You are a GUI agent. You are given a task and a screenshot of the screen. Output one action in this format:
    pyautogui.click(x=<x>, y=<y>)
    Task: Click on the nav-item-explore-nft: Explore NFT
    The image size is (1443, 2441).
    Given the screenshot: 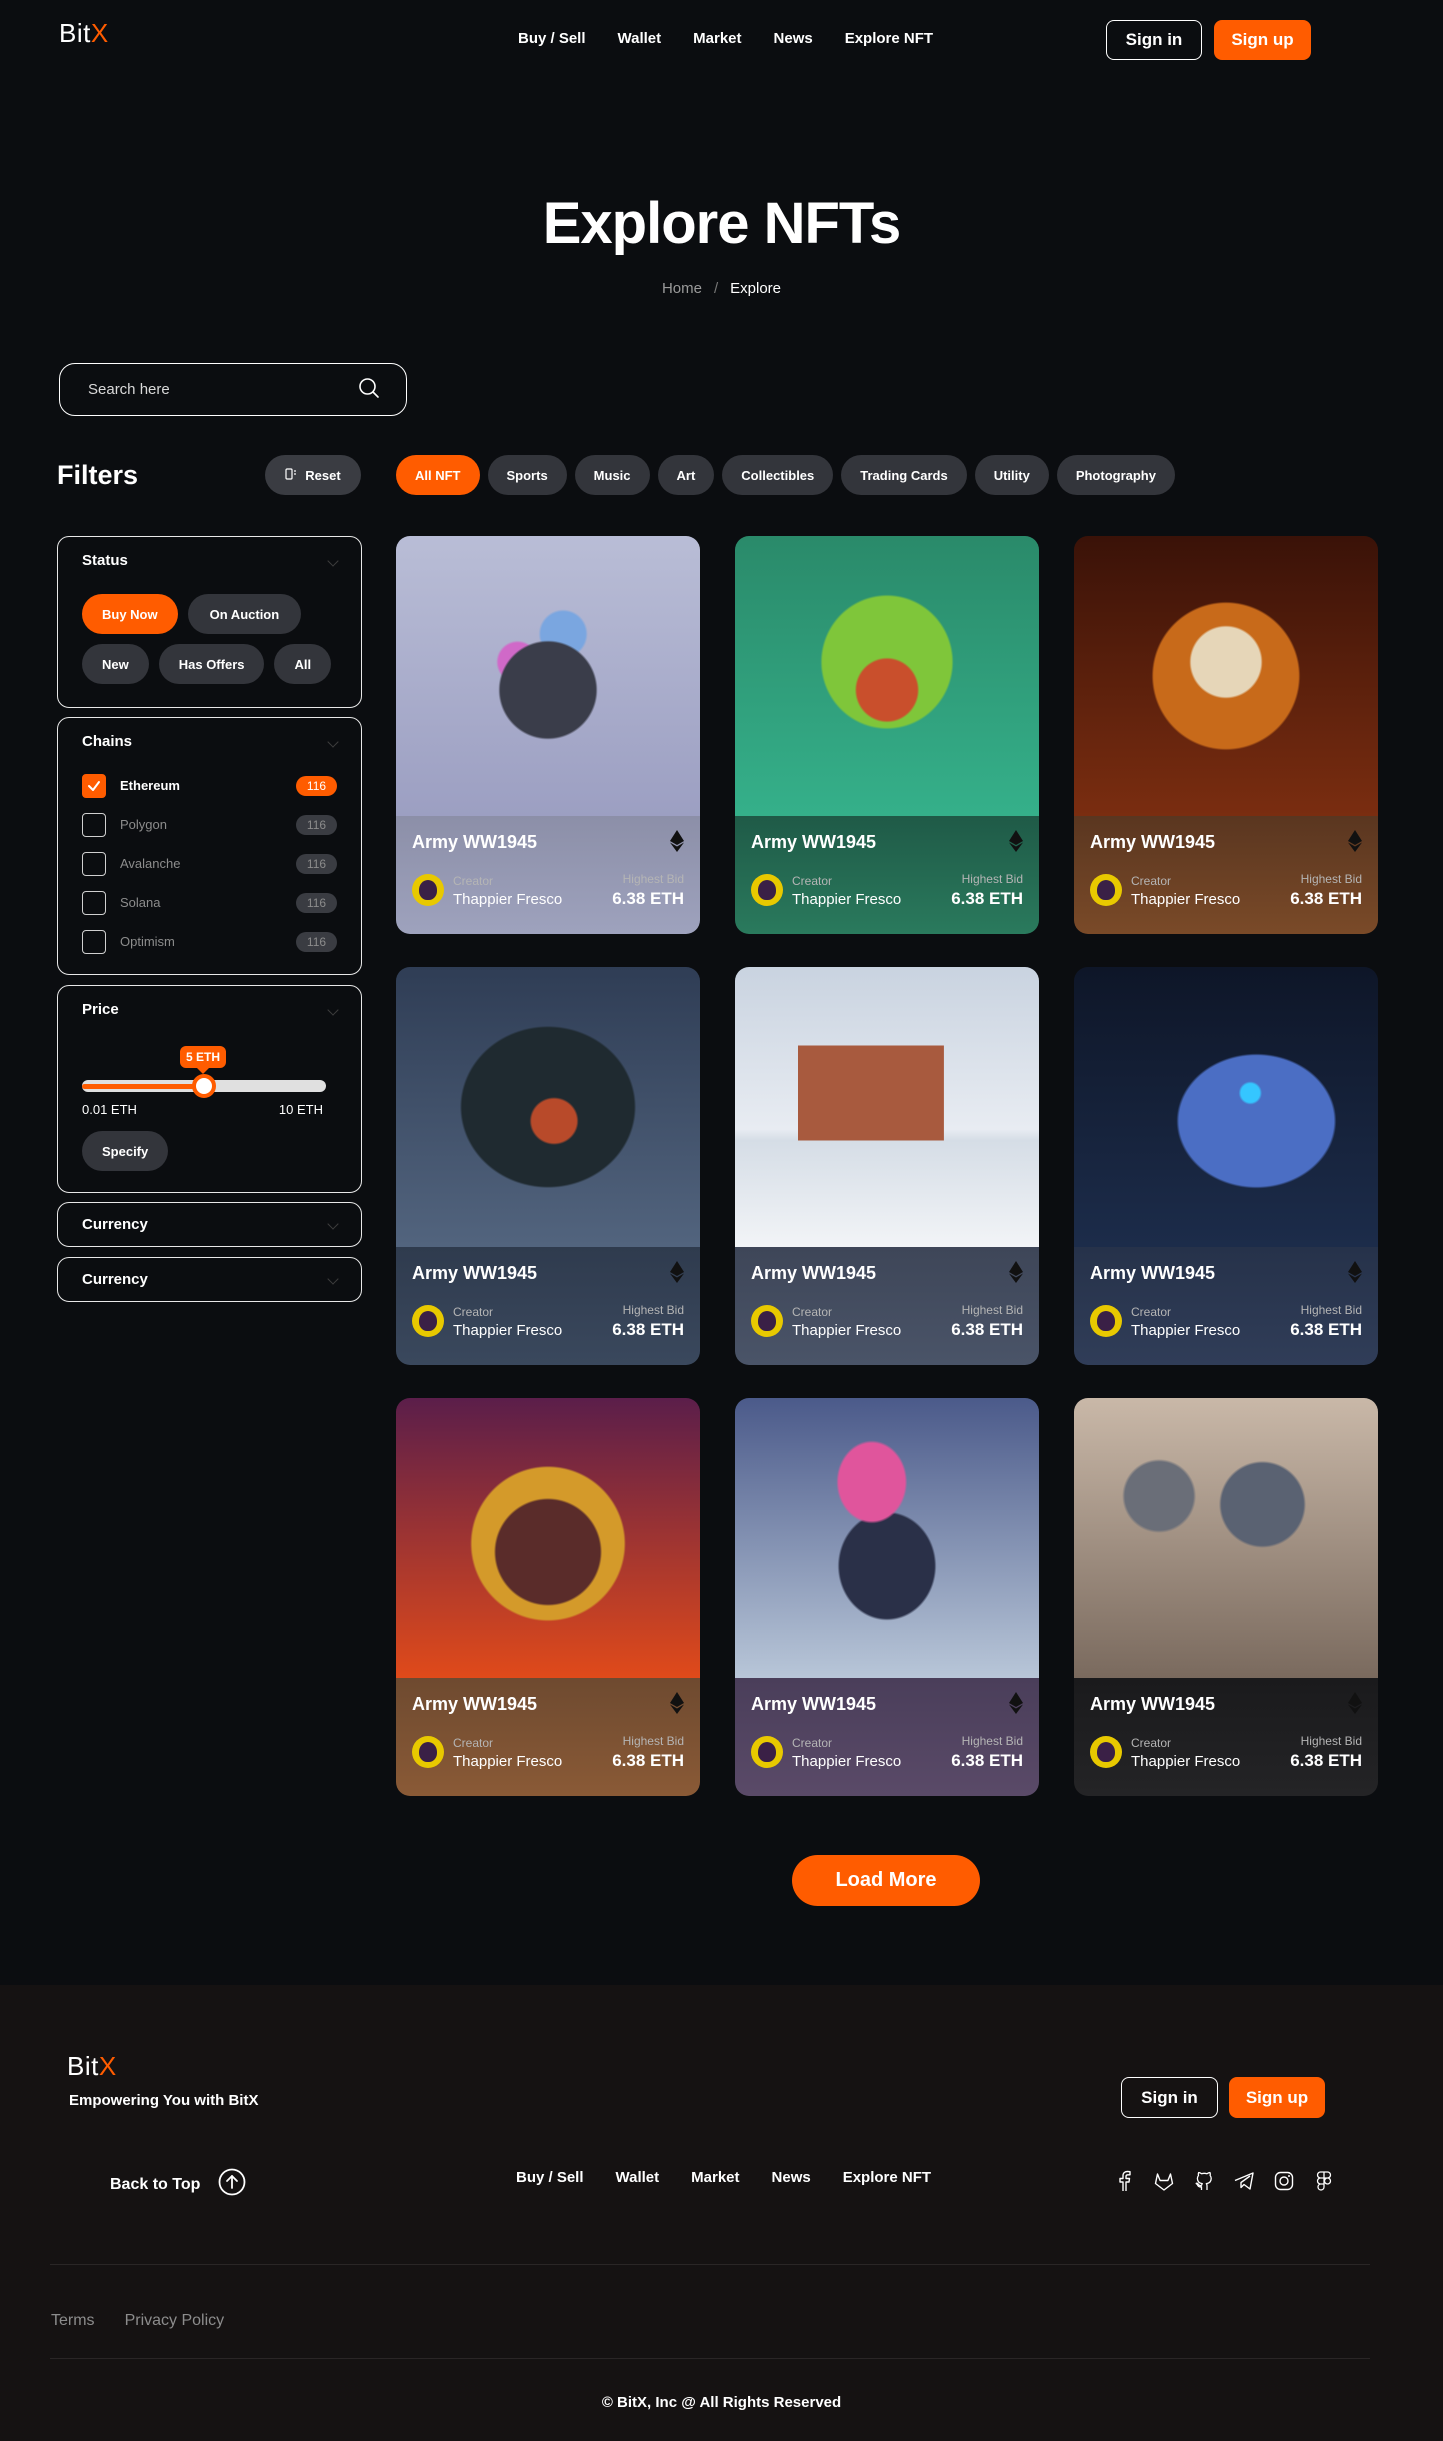 What is the action you would take?
    pyautogui.click(x=889, y=38)
    